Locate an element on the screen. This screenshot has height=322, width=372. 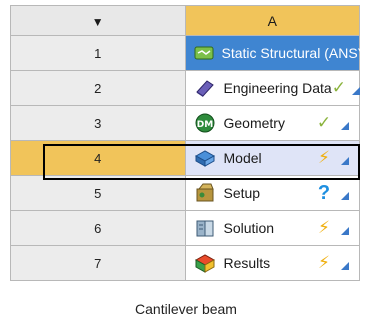
model-cell: Model ⚡ is located at coordinates (272, 158).